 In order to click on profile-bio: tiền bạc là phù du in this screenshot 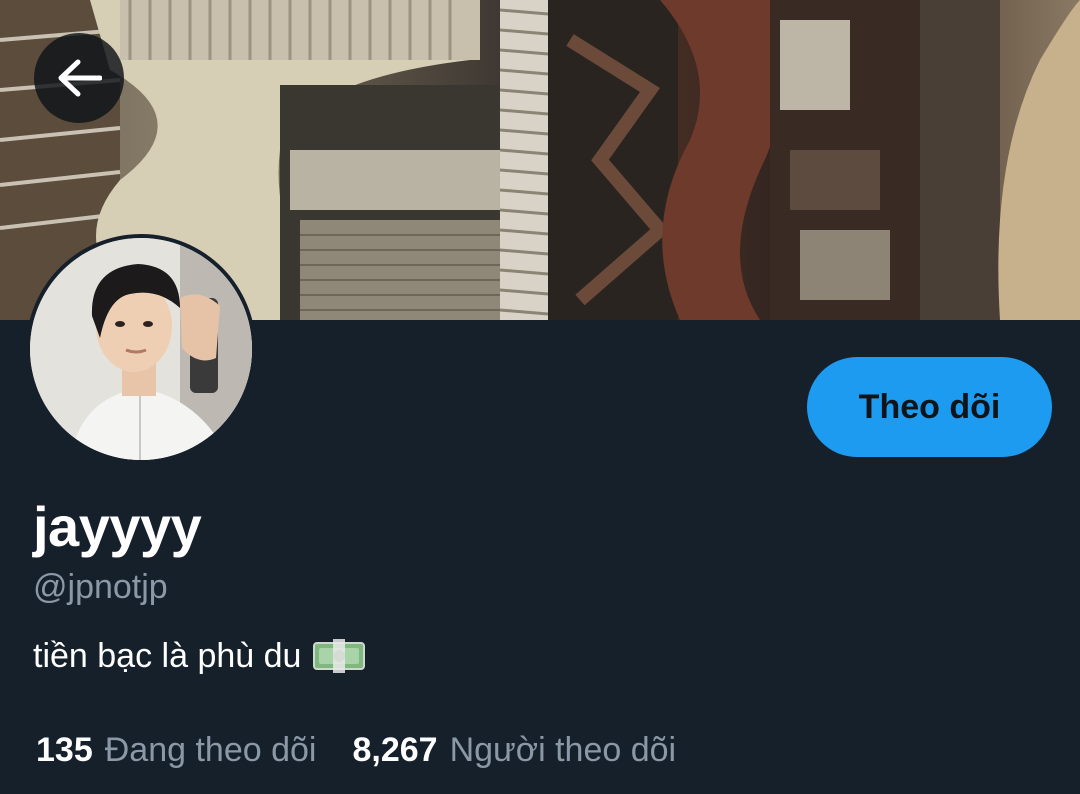, I will do `click(199, 656)`.